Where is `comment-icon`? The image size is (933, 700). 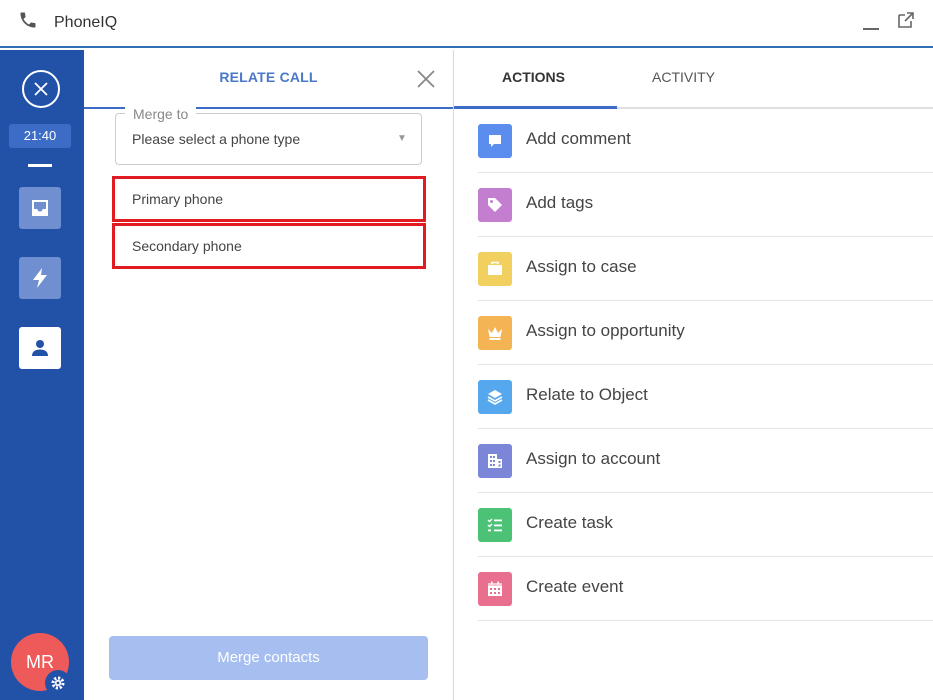
comment-icon is located at coordinates (495, 141).